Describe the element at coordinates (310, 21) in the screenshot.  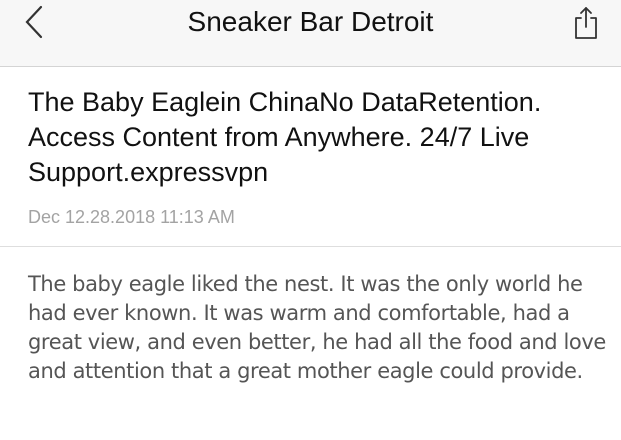
I see `page-title: Sneaker Bar Detroit` at that location.